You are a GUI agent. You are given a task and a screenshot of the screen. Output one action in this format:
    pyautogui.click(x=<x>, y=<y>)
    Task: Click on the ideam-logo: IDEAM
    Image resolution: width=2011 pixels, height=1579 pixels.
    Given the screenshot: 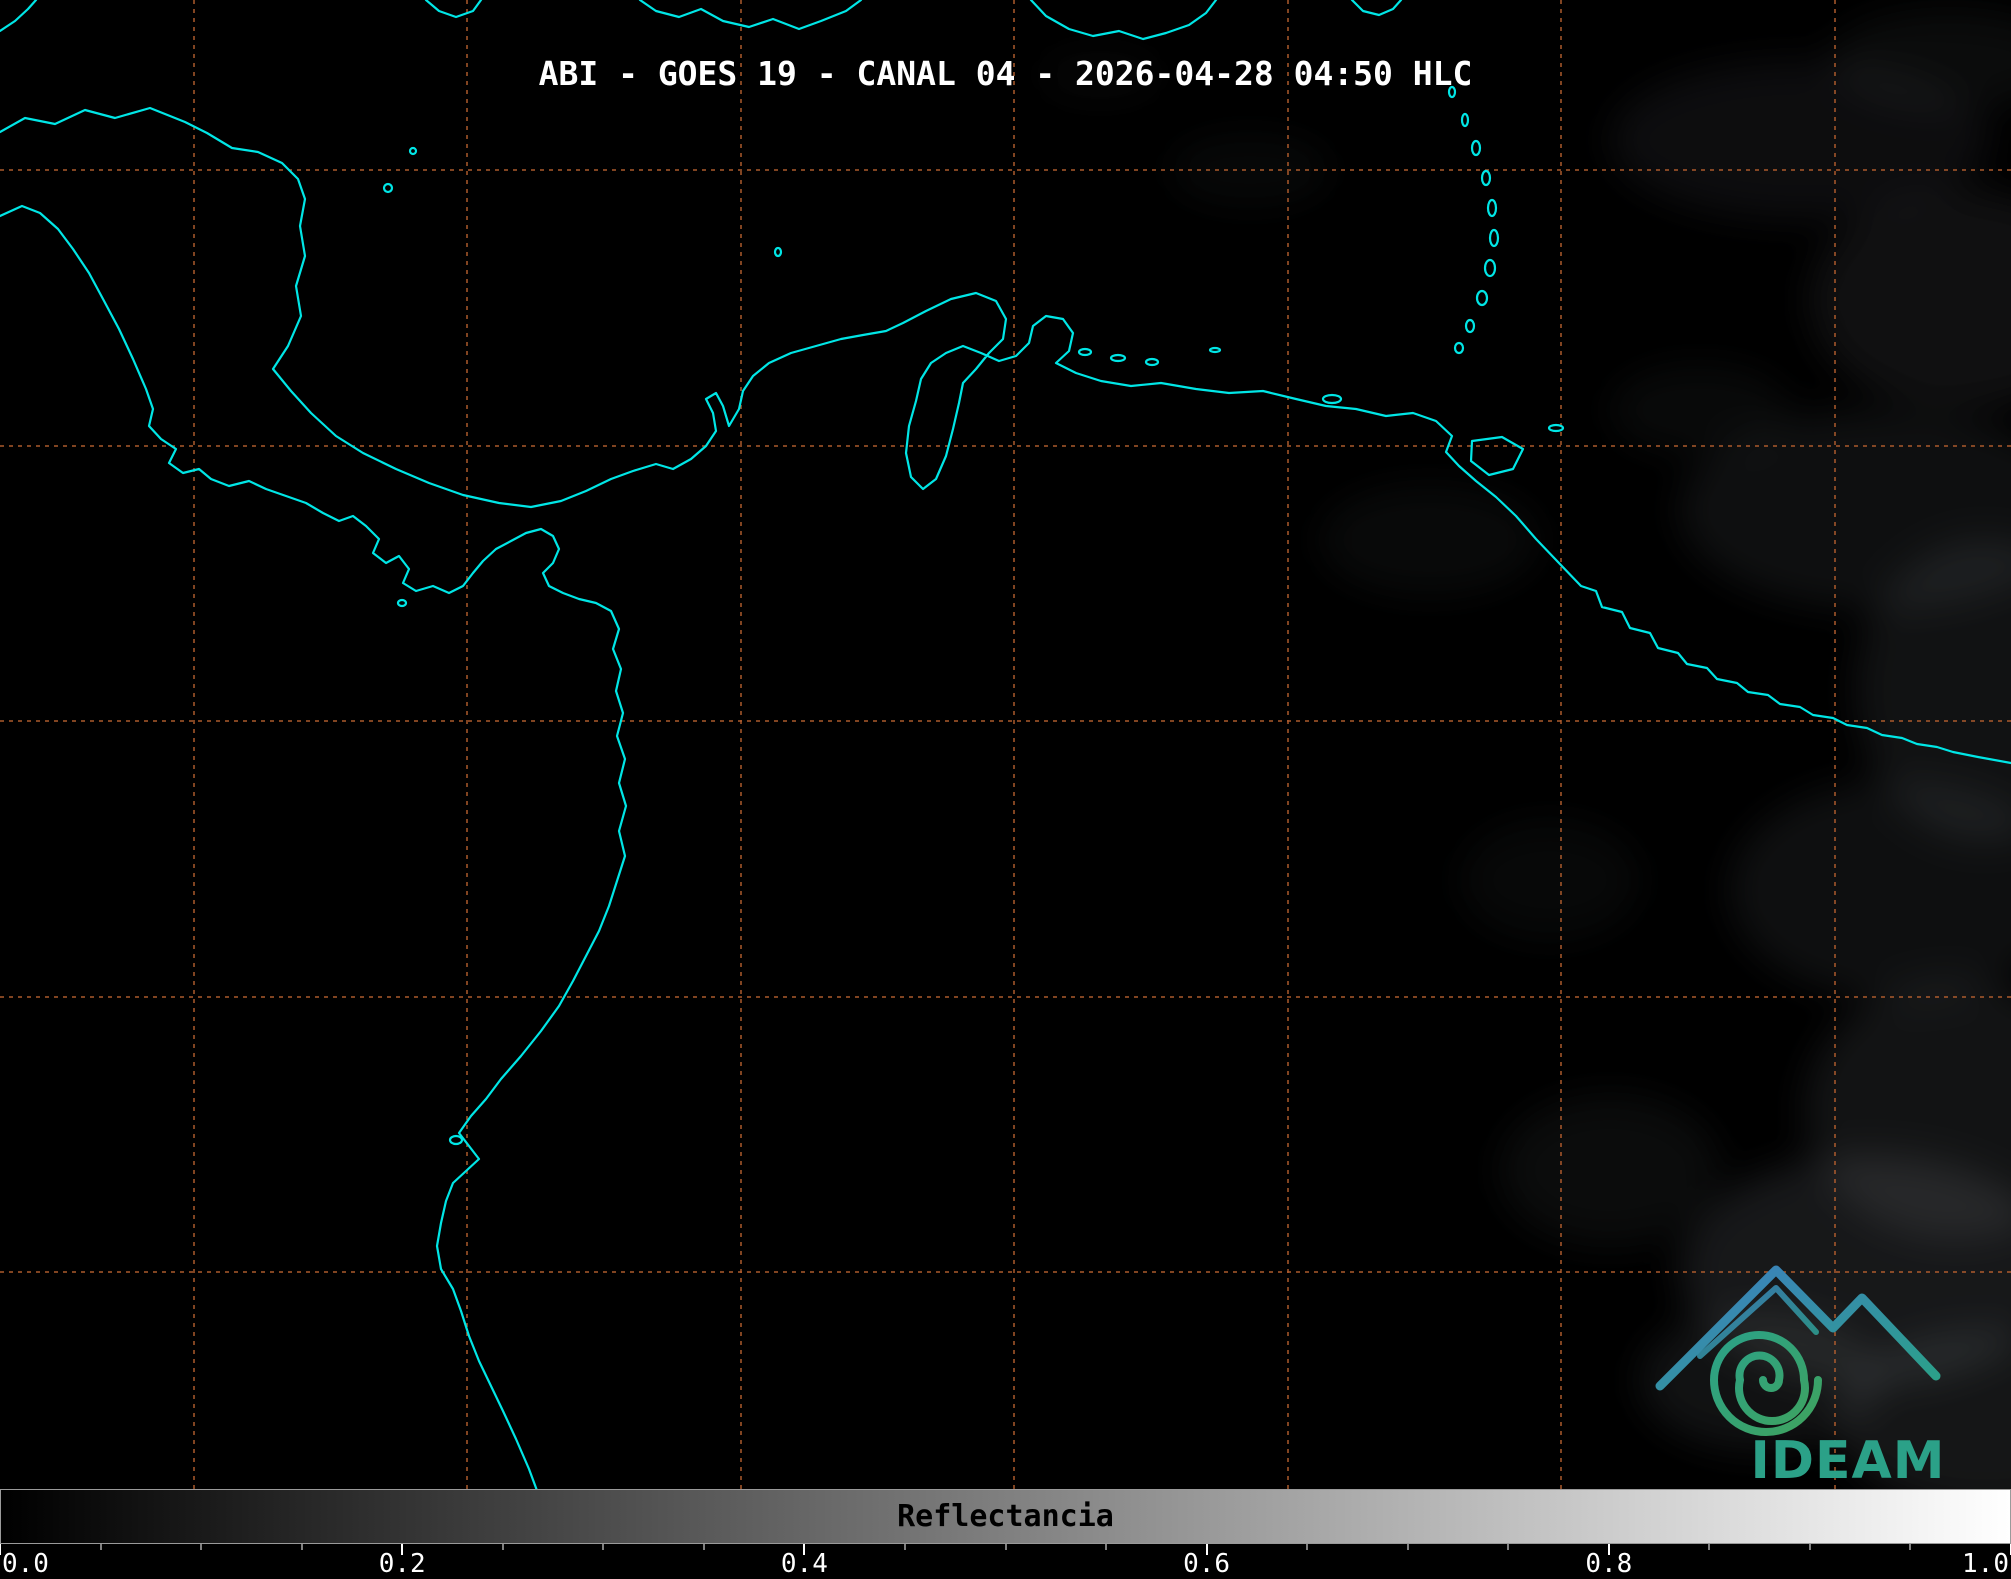 What is the action you would take?
    pyautogui.click(x=1798, y=1370)
    